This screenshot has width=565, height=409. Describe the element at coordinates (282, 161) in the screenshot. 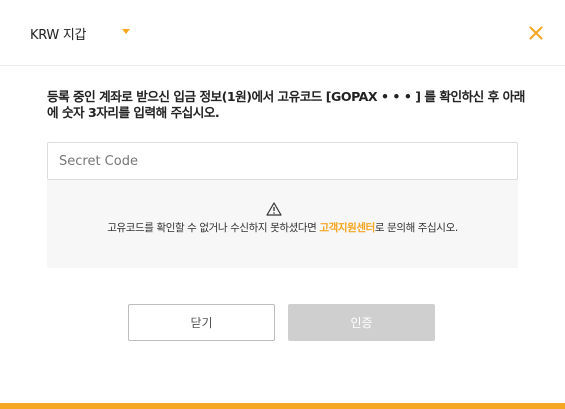

I see `secret-code-input` at that location.